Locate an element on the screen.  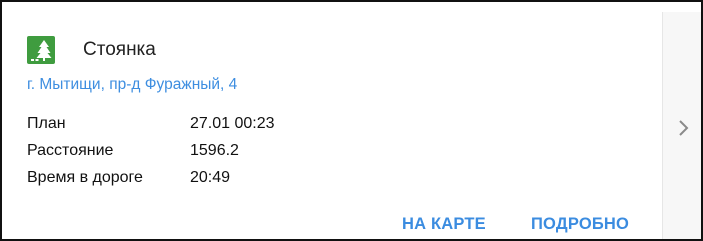
plan-value: 27.01 00:23 is located at coordinates (232, 123).